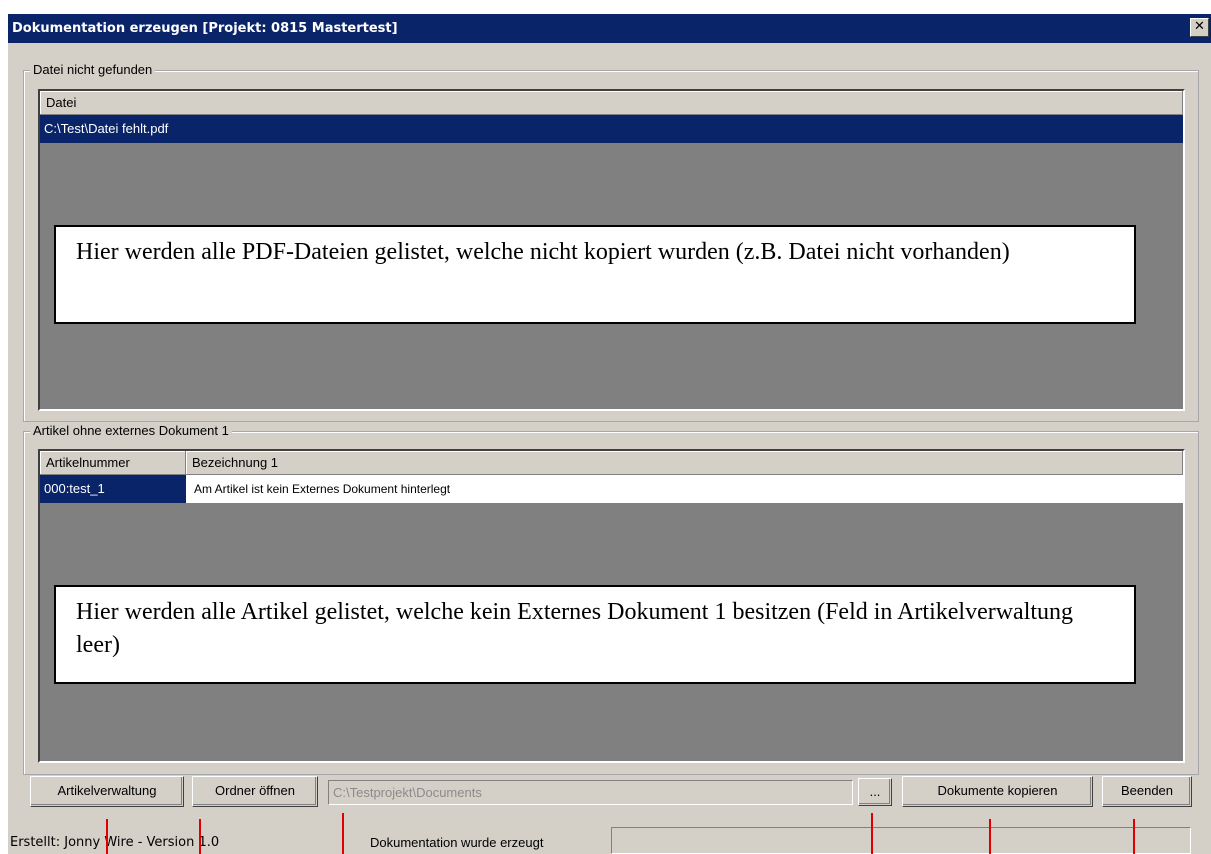 The width and height of the screenshot is (1211, 854). What do you see at coordinates (343, 833) in the screenshot?
I see `marker-line-path-field` at bounding box center [343, 833].